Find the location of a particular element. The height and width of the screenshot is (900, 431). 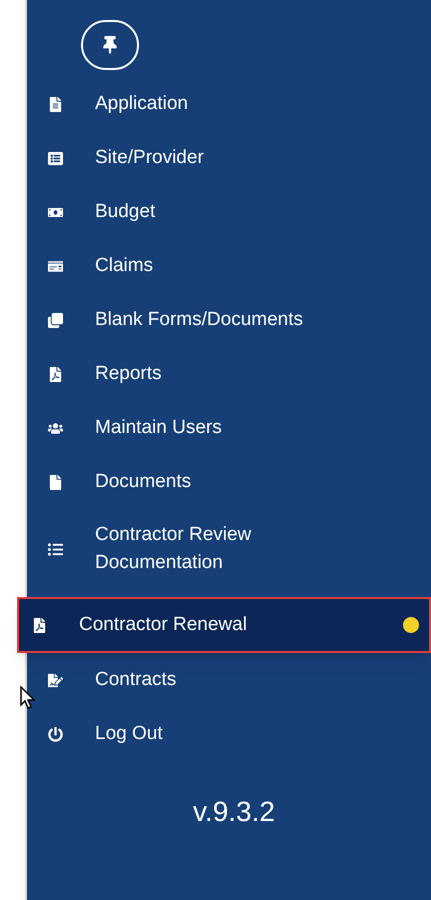

menu-label: Contractor Renewal is located at coordinates (163, 625).